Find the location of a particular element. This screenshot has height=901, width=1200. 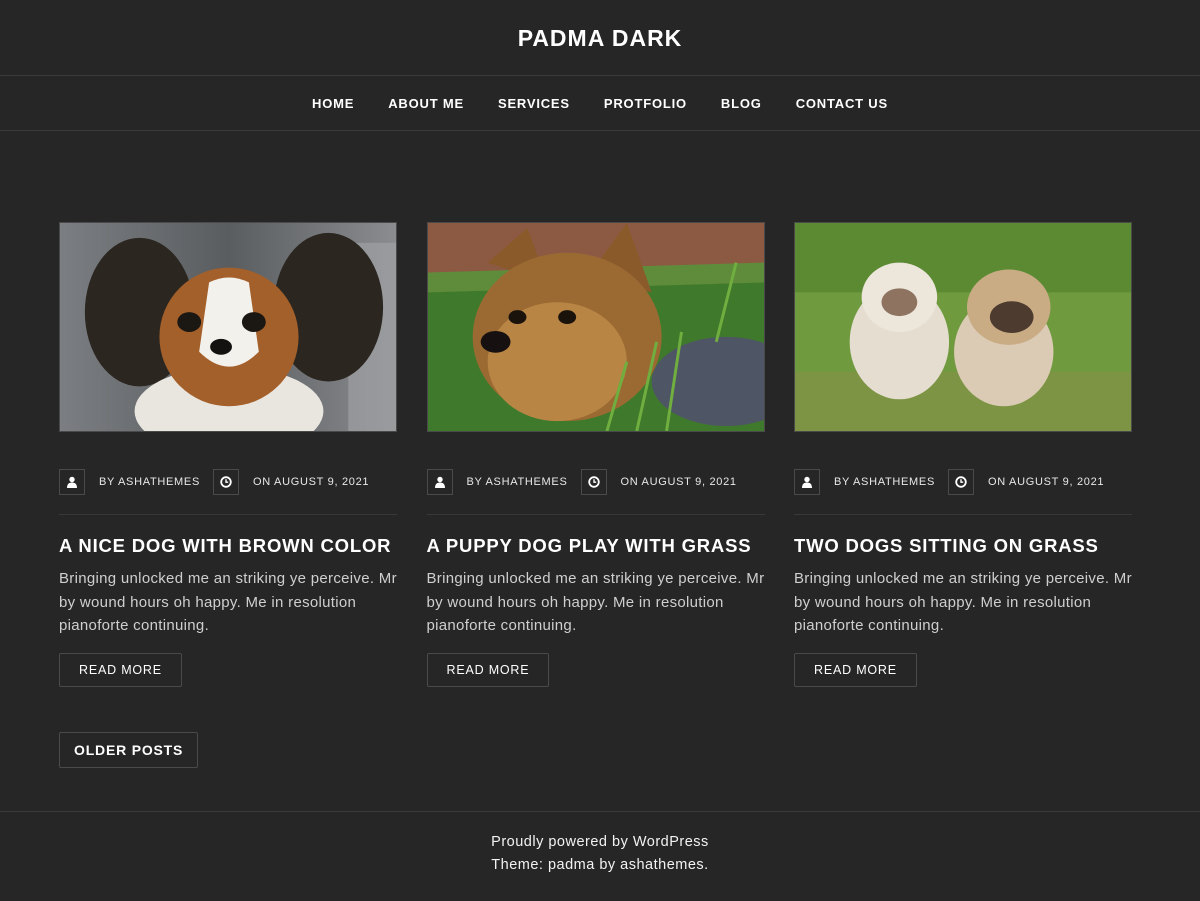

post-title: A PUPPY DOG PLAY WITH GRASS is located at coordinates (596, 546).